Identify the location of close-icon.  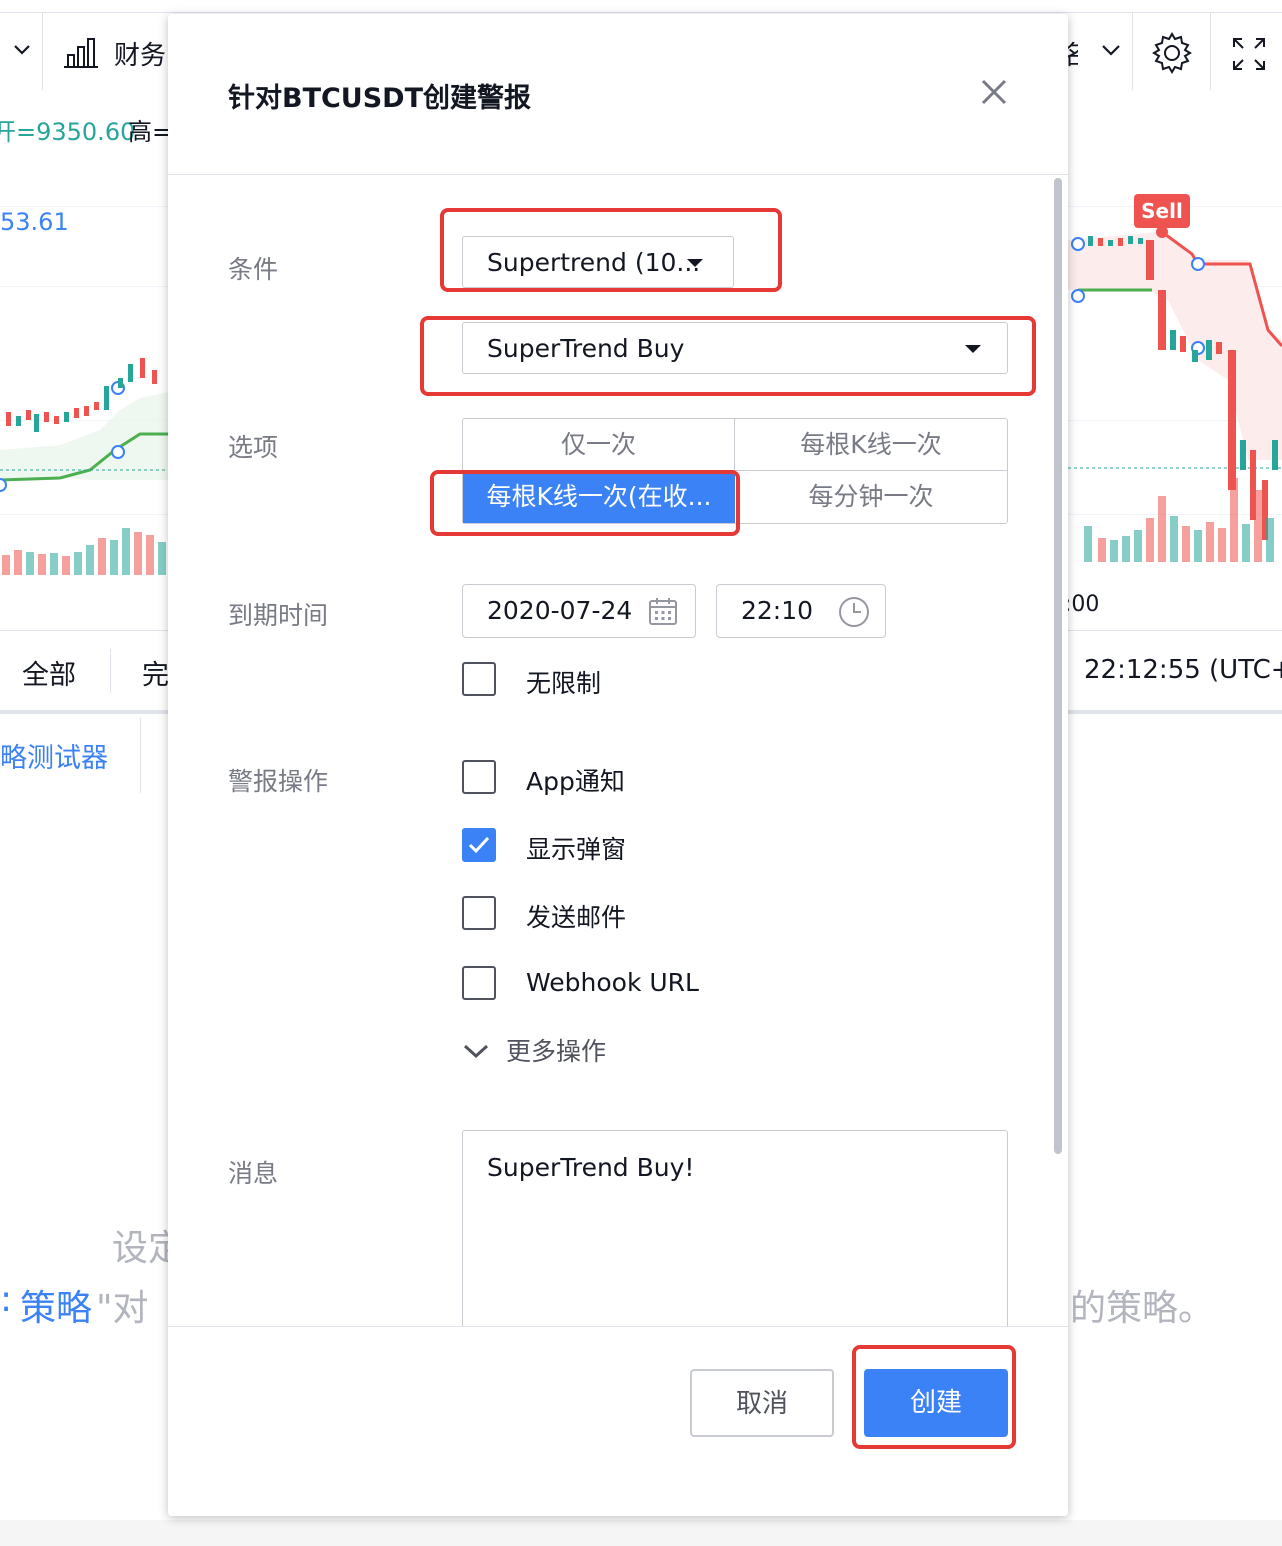
(994, 92).